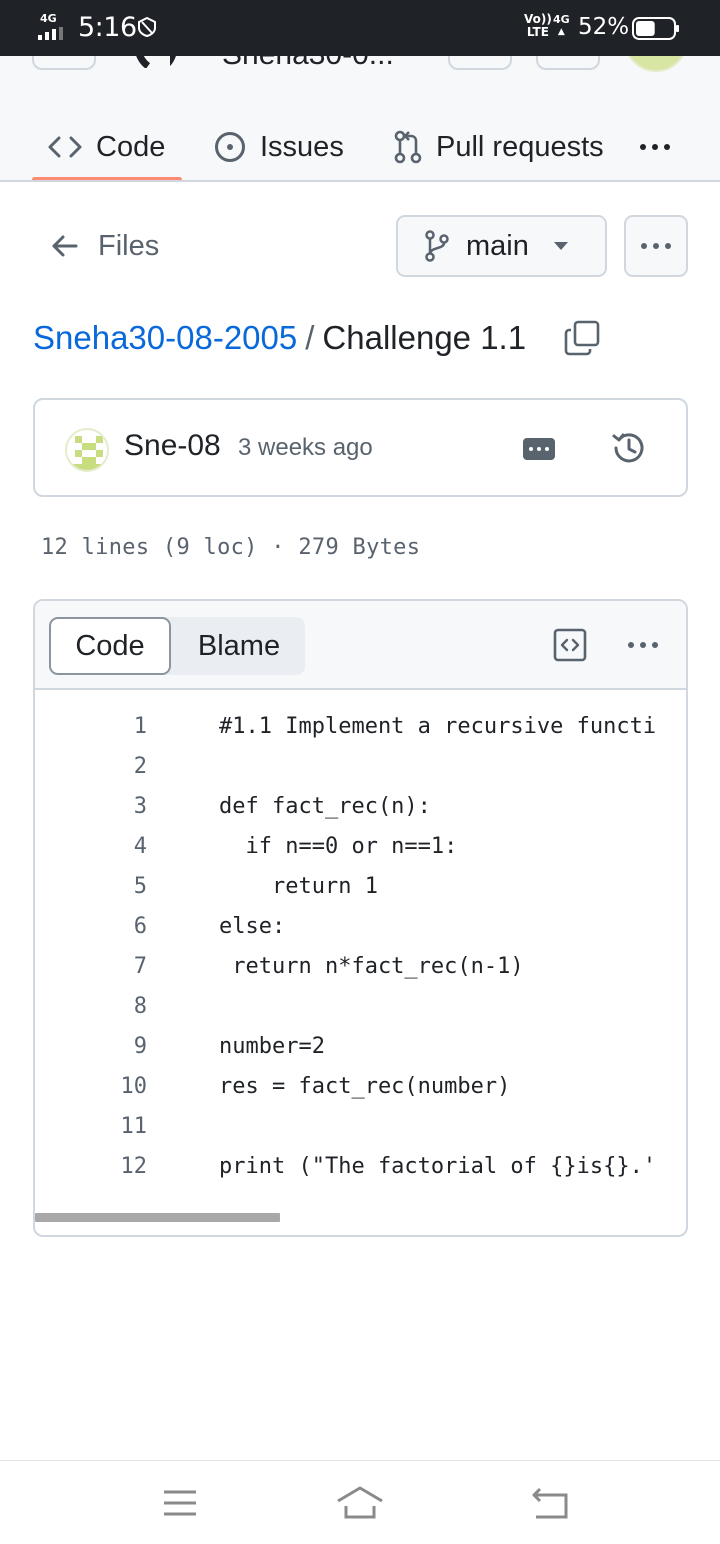 The height and width of the screenshot is (1544, 720). Describe the element at coordinates (91, 887) in the screenshot. I see `line-number: 5` at that location.